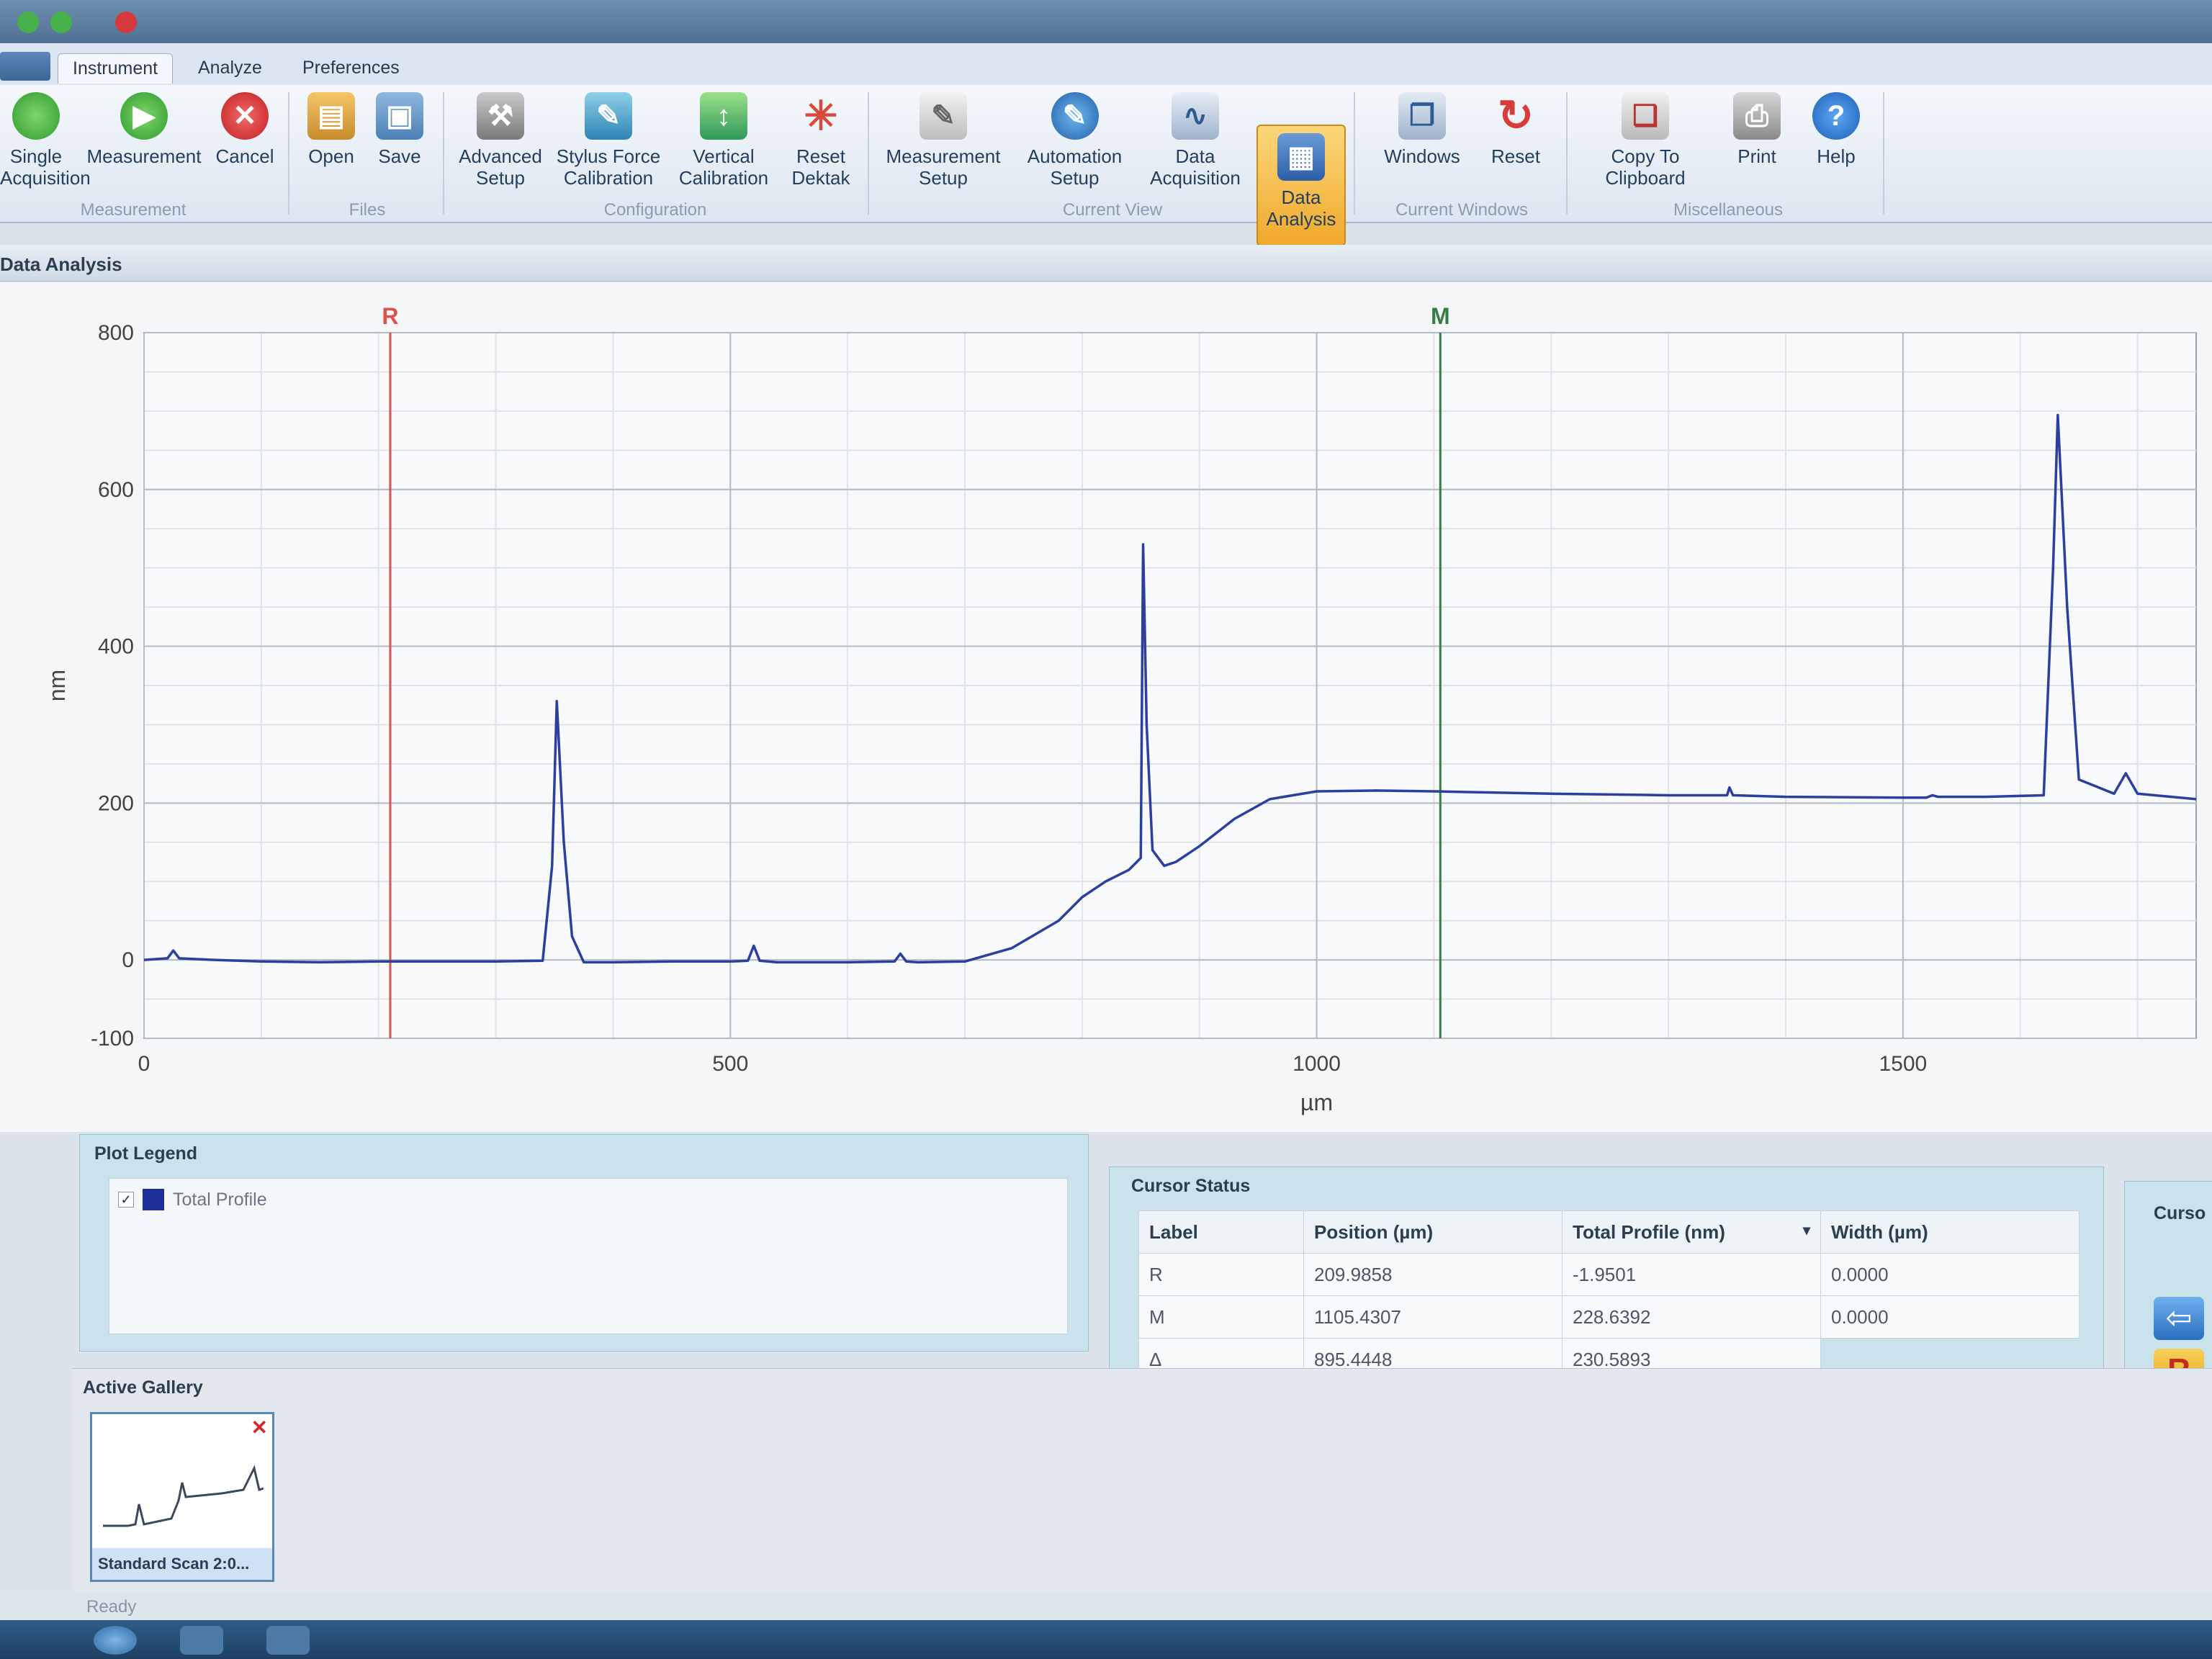  What do you see at coordinates (608, 140) in the screenshot?
I see `stylus-force-calibration-button: ✎ Stylus Force Calibration` at bounding box center [608, 140].